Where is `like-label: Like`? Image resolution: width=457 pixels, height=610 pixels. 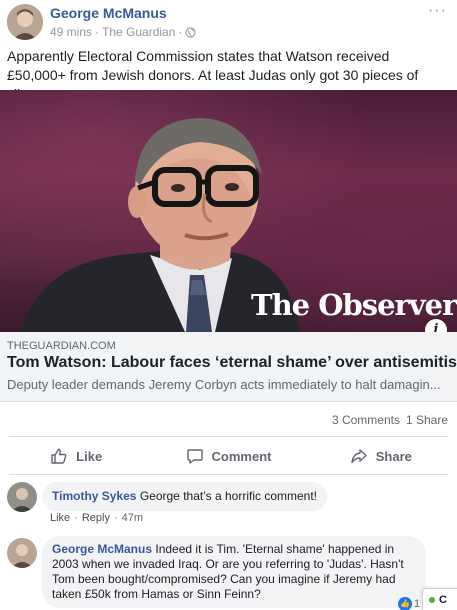
like-label: Like is located at coordinates (89, 456).